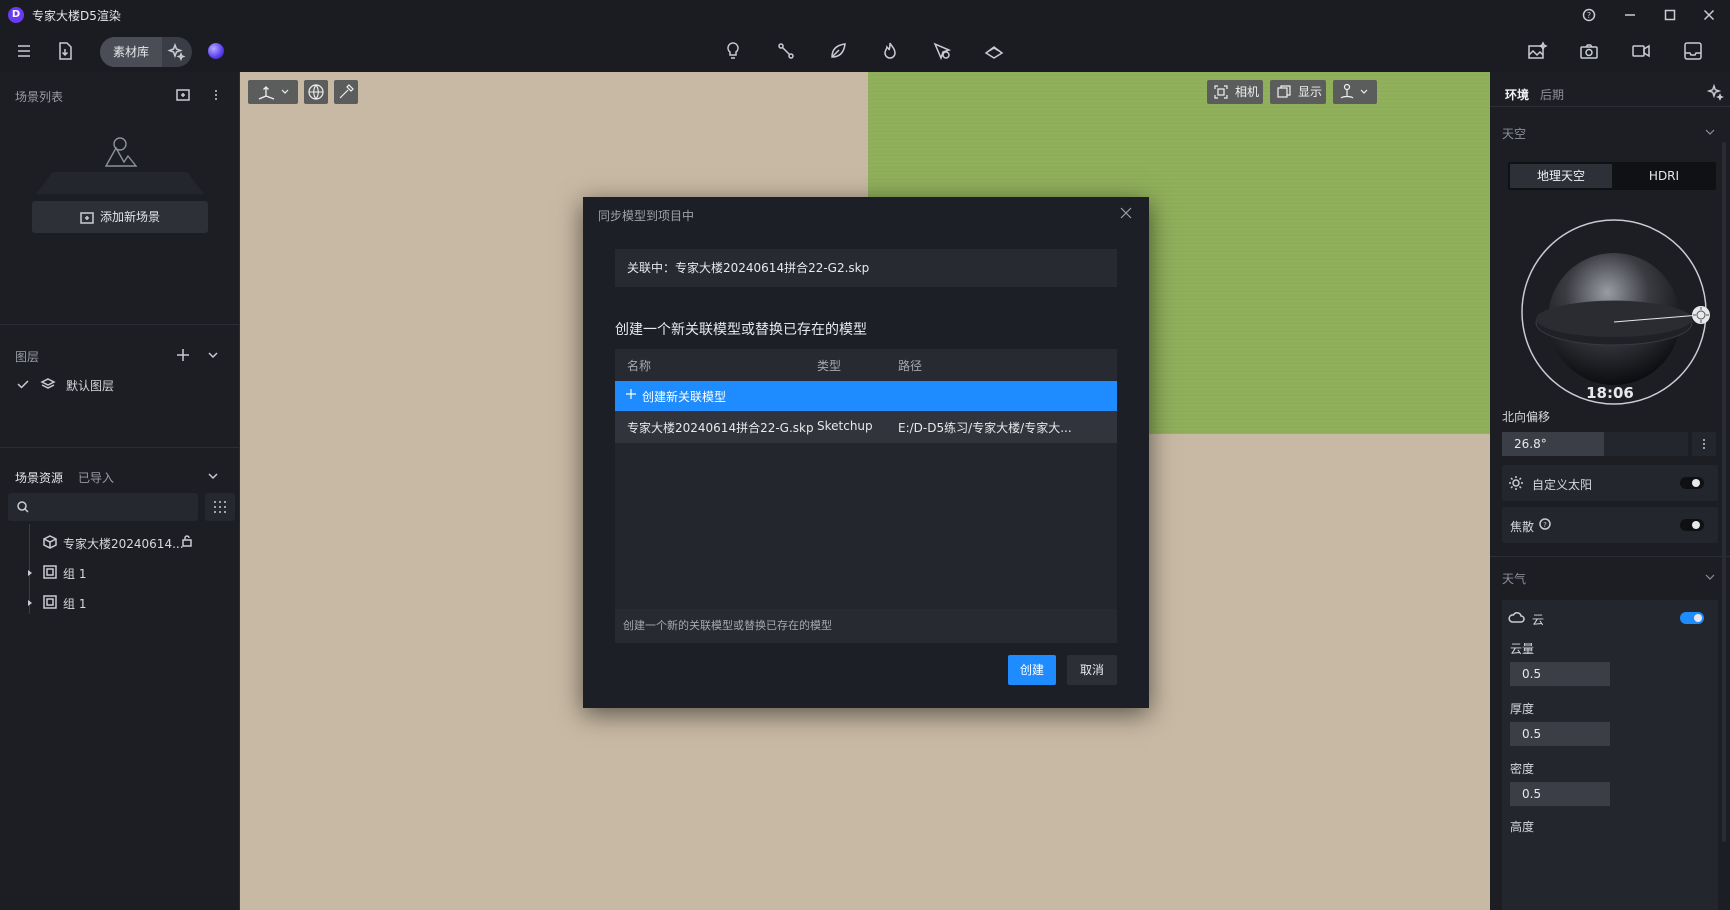 This screenshot has width=1730, height=910. I want to click on sky-tab-geo: 地理天空, so click(1561, 176).